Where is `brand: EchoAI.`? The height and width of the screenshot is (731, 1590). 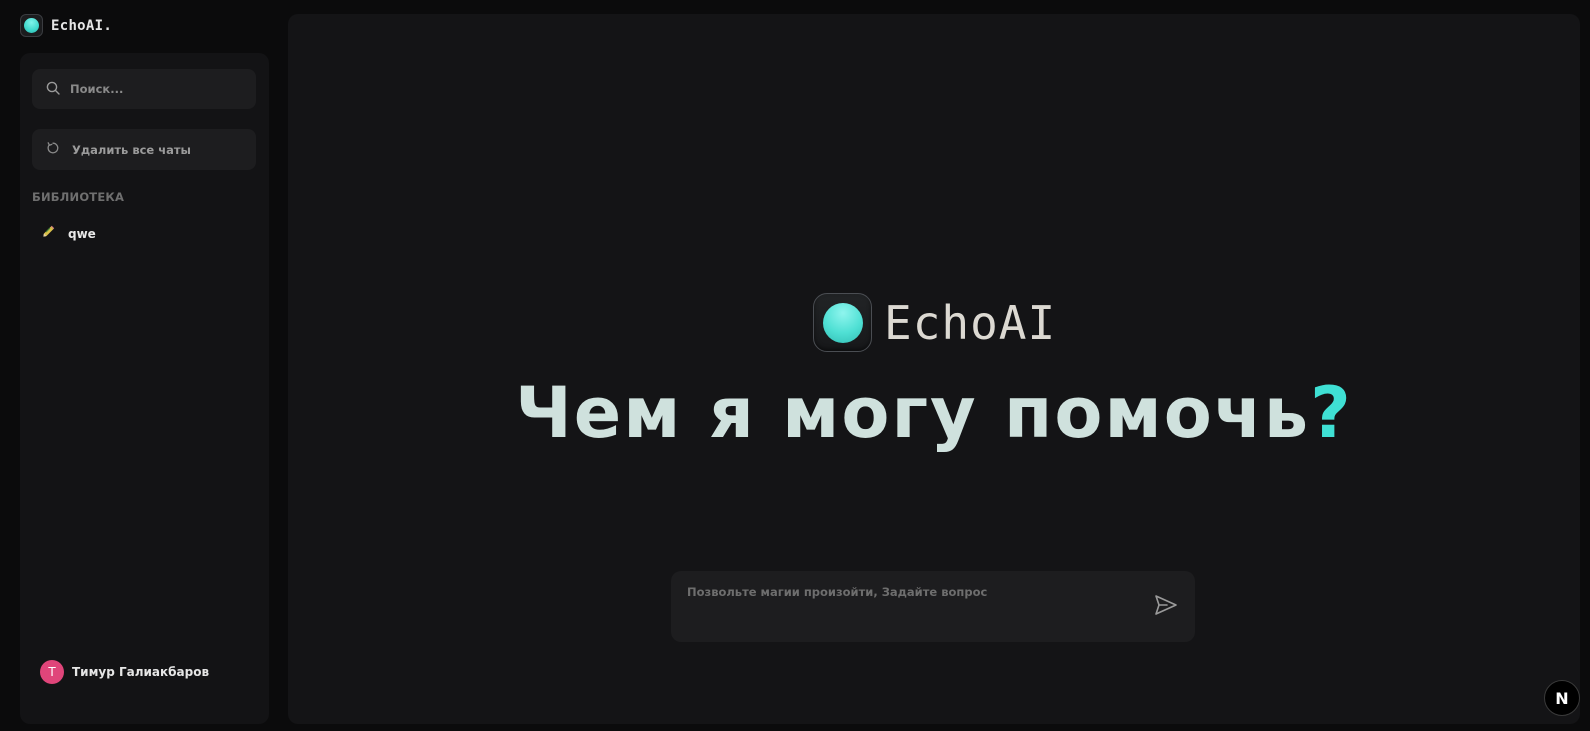 brand: EchoAI. is located at coordinates (66, 25).